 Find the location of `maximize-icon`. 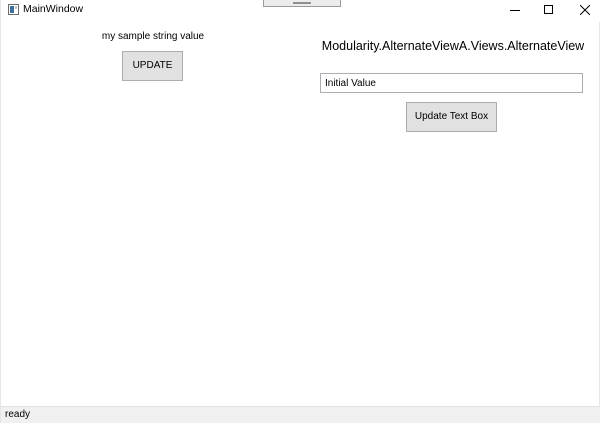

maximize-icon is located at coordinates (548, 9).